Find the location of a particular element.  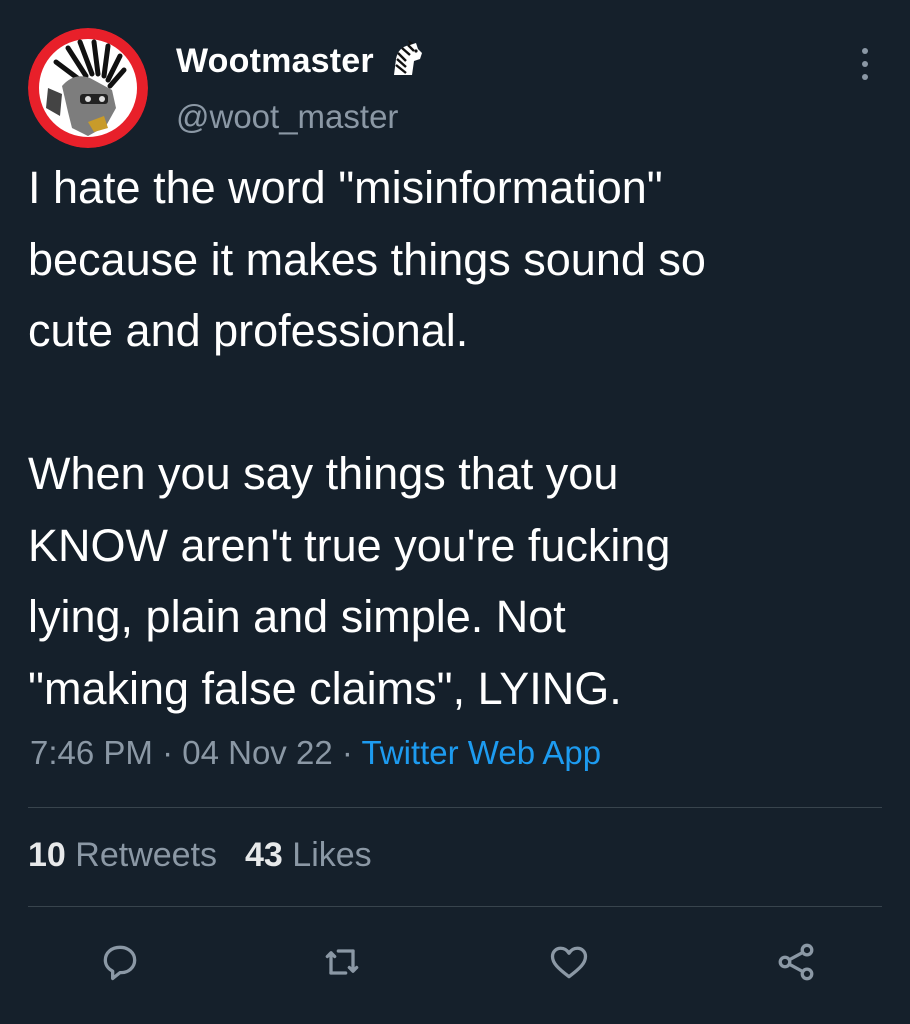

reply-icon is located at coordinates (120, 962).